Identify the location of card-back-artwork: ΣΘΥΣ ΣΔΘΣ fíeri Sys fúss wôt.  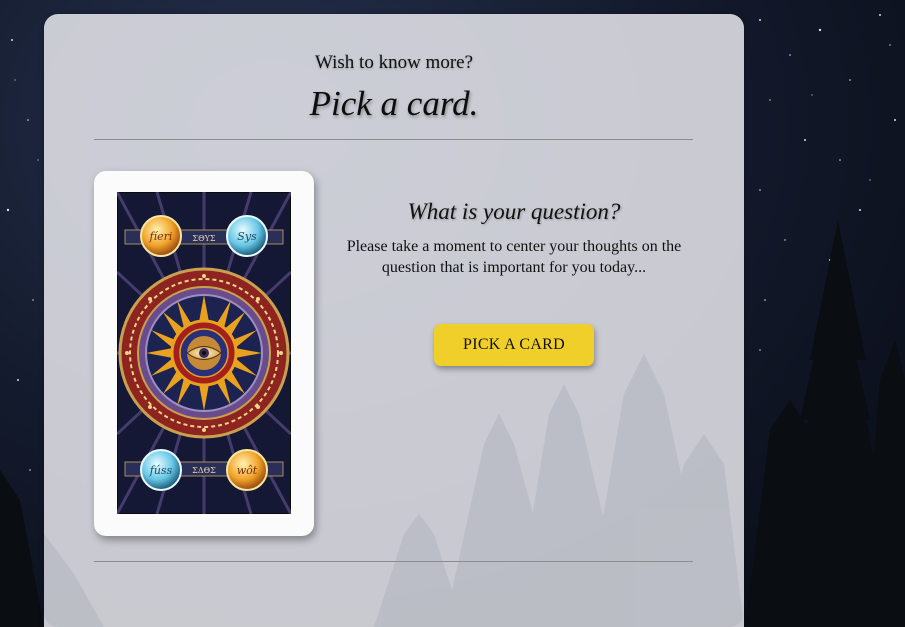
(204, 353).